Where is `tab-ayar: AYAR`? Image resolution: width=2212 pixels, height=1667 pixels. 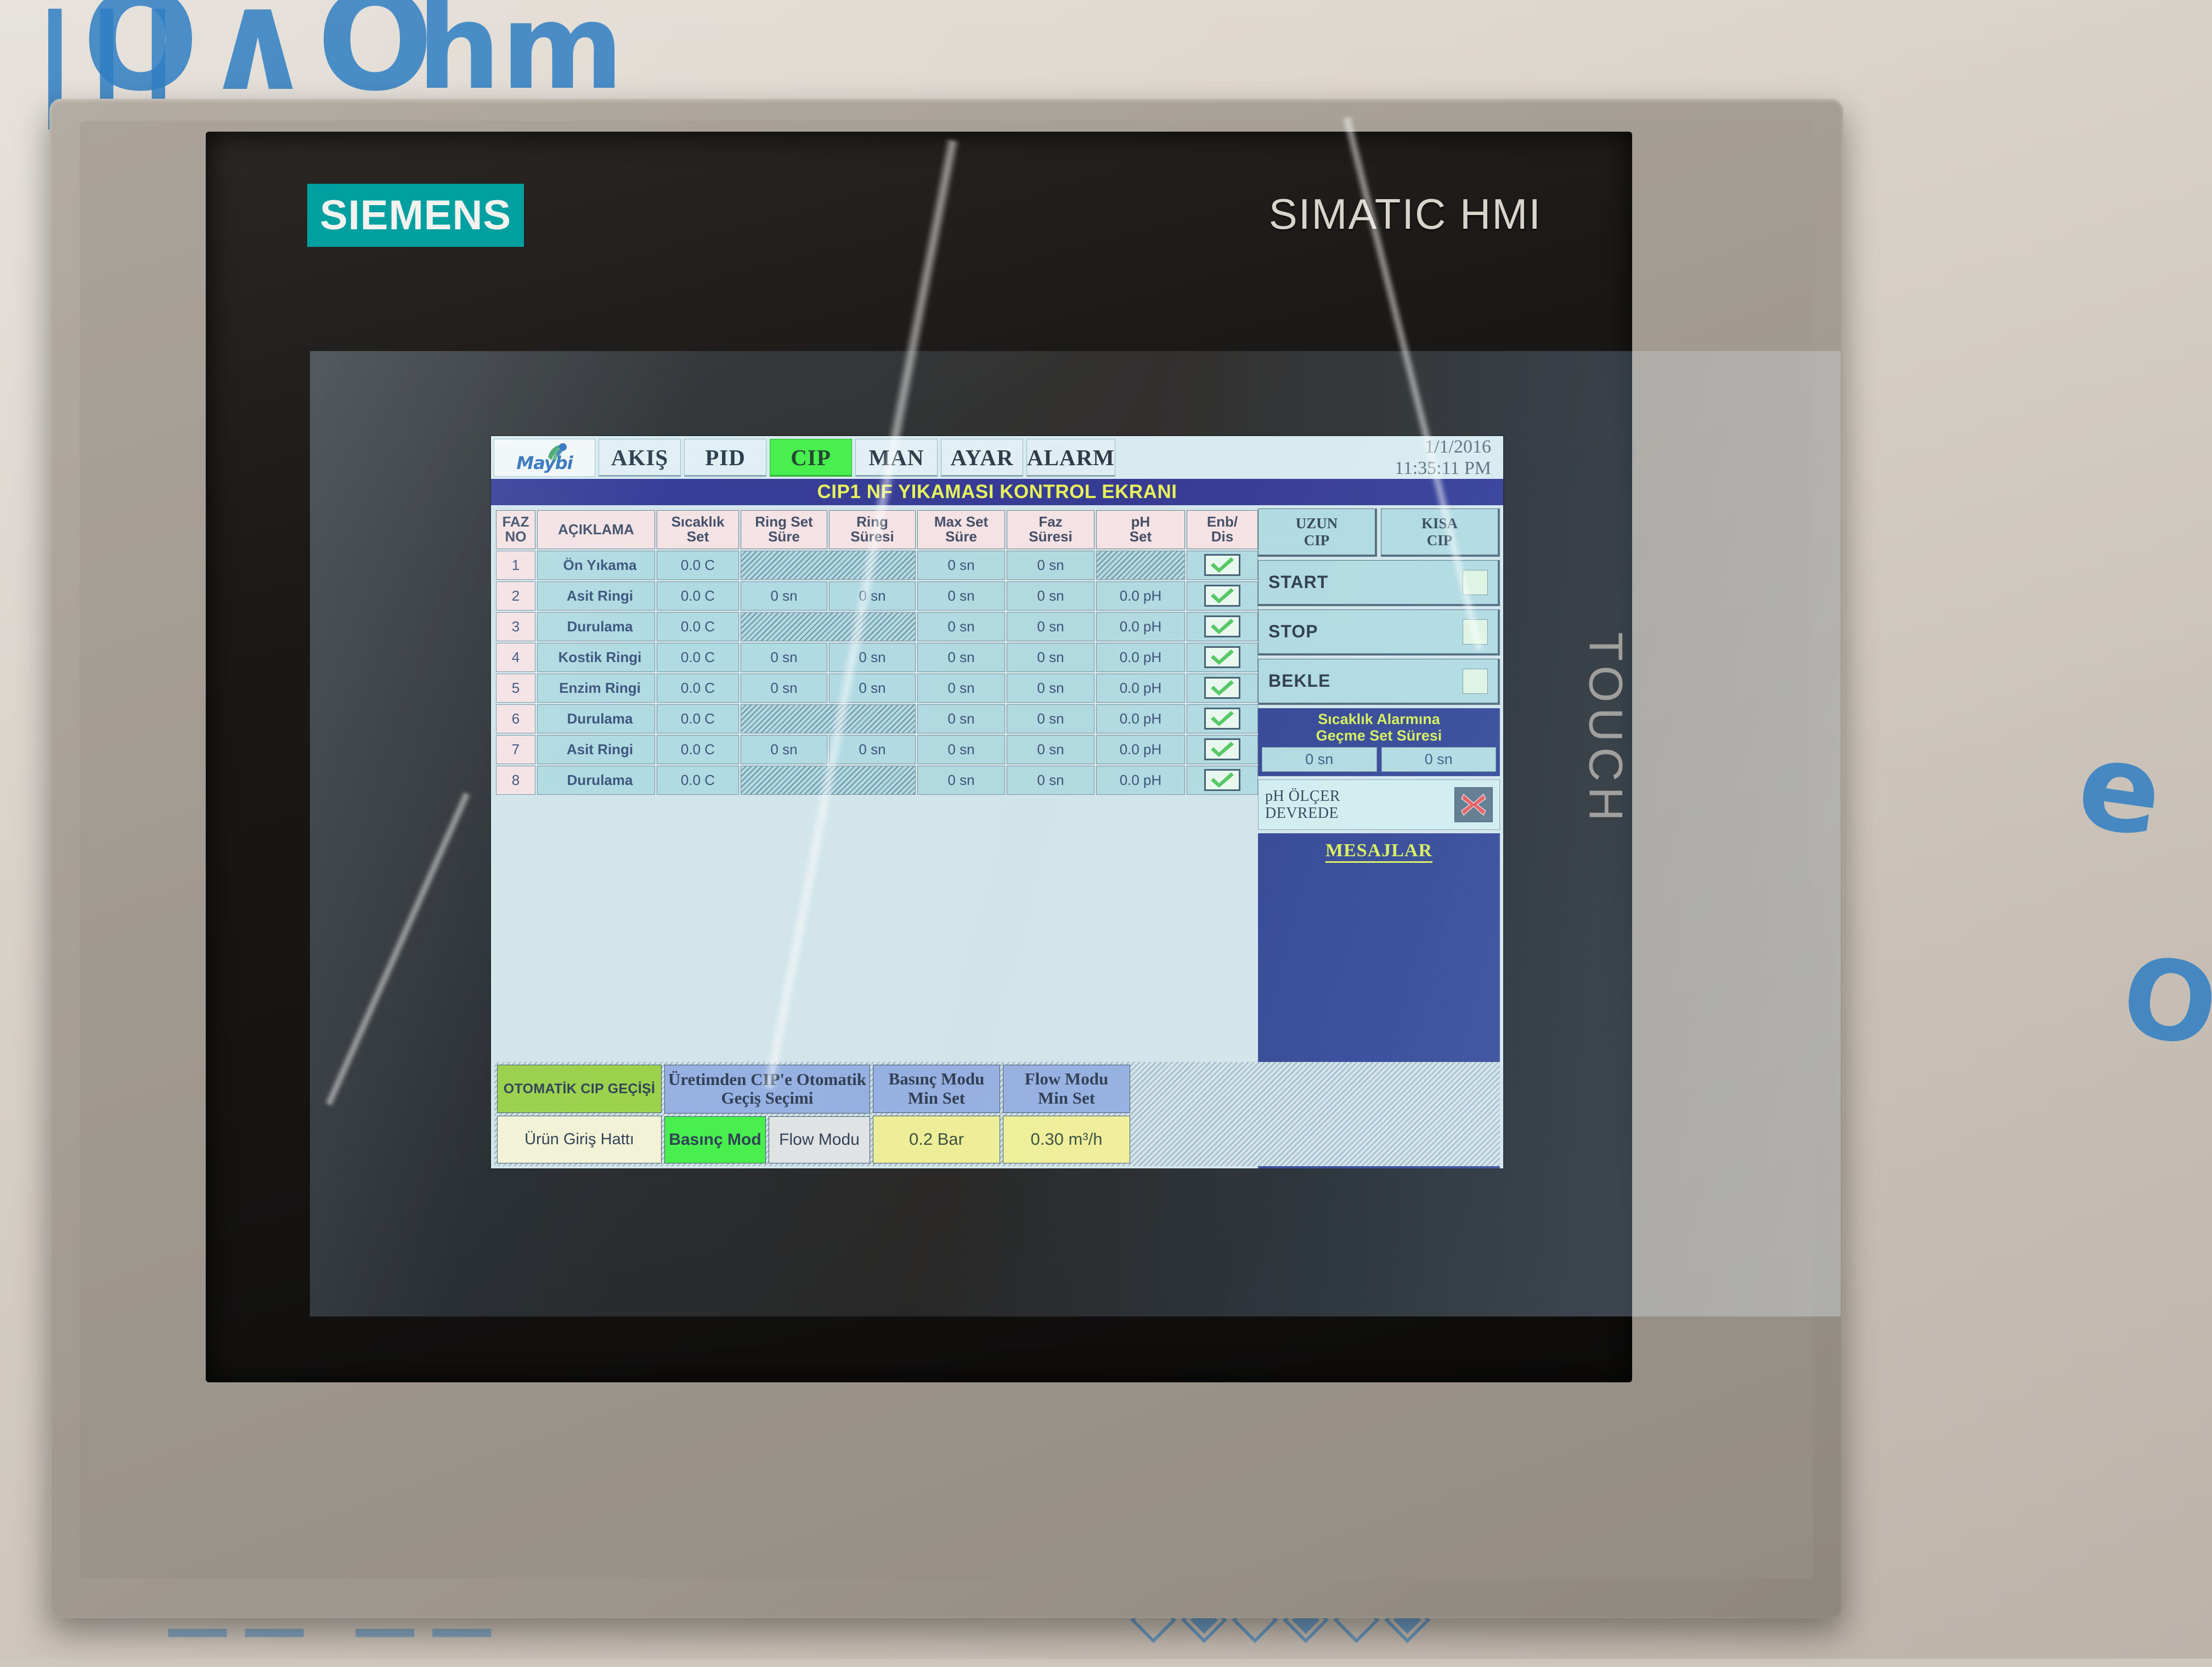
tab-ayar: AYAR is located at coordinates (982, 458).